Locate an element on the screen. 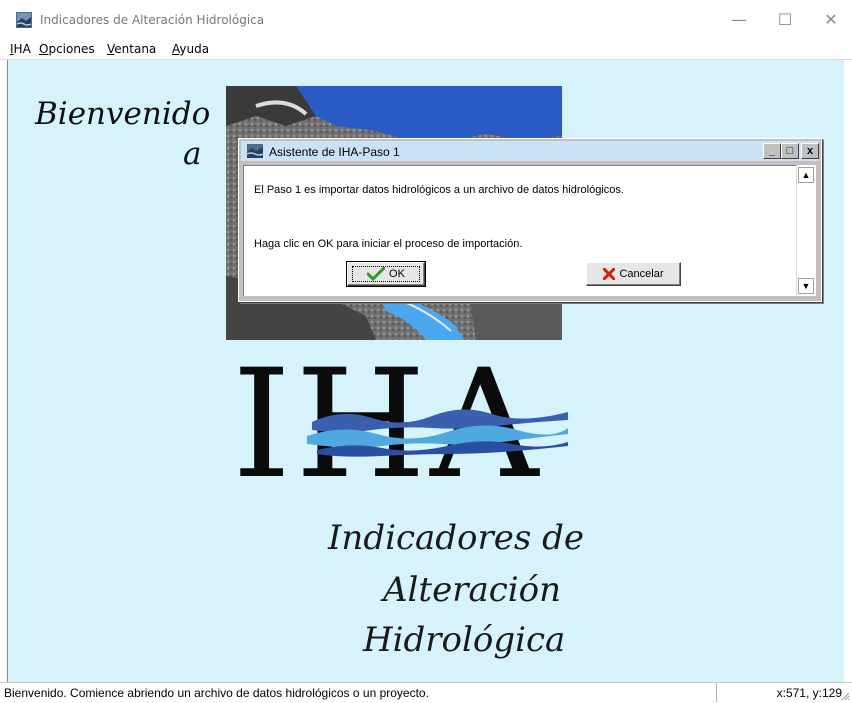 The width and height of the screenshot is (852, 703). menu-opciones: Opciones is located at coordinates (67, 49).